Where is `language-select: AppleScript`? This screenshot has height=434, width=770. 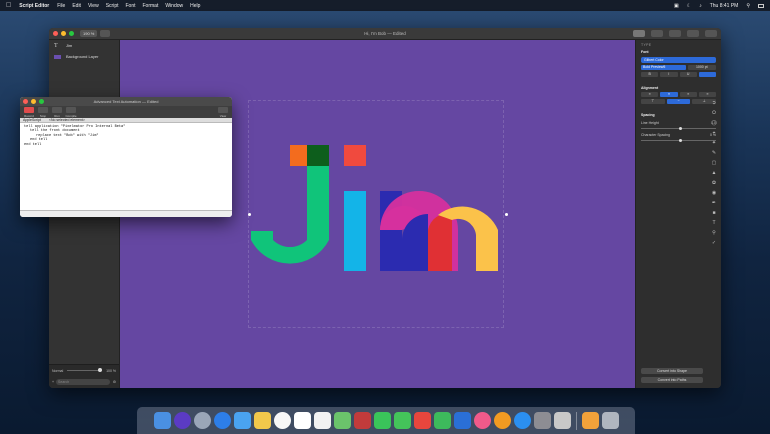
language-select: AppleScript is located at coordinates (32, 120).